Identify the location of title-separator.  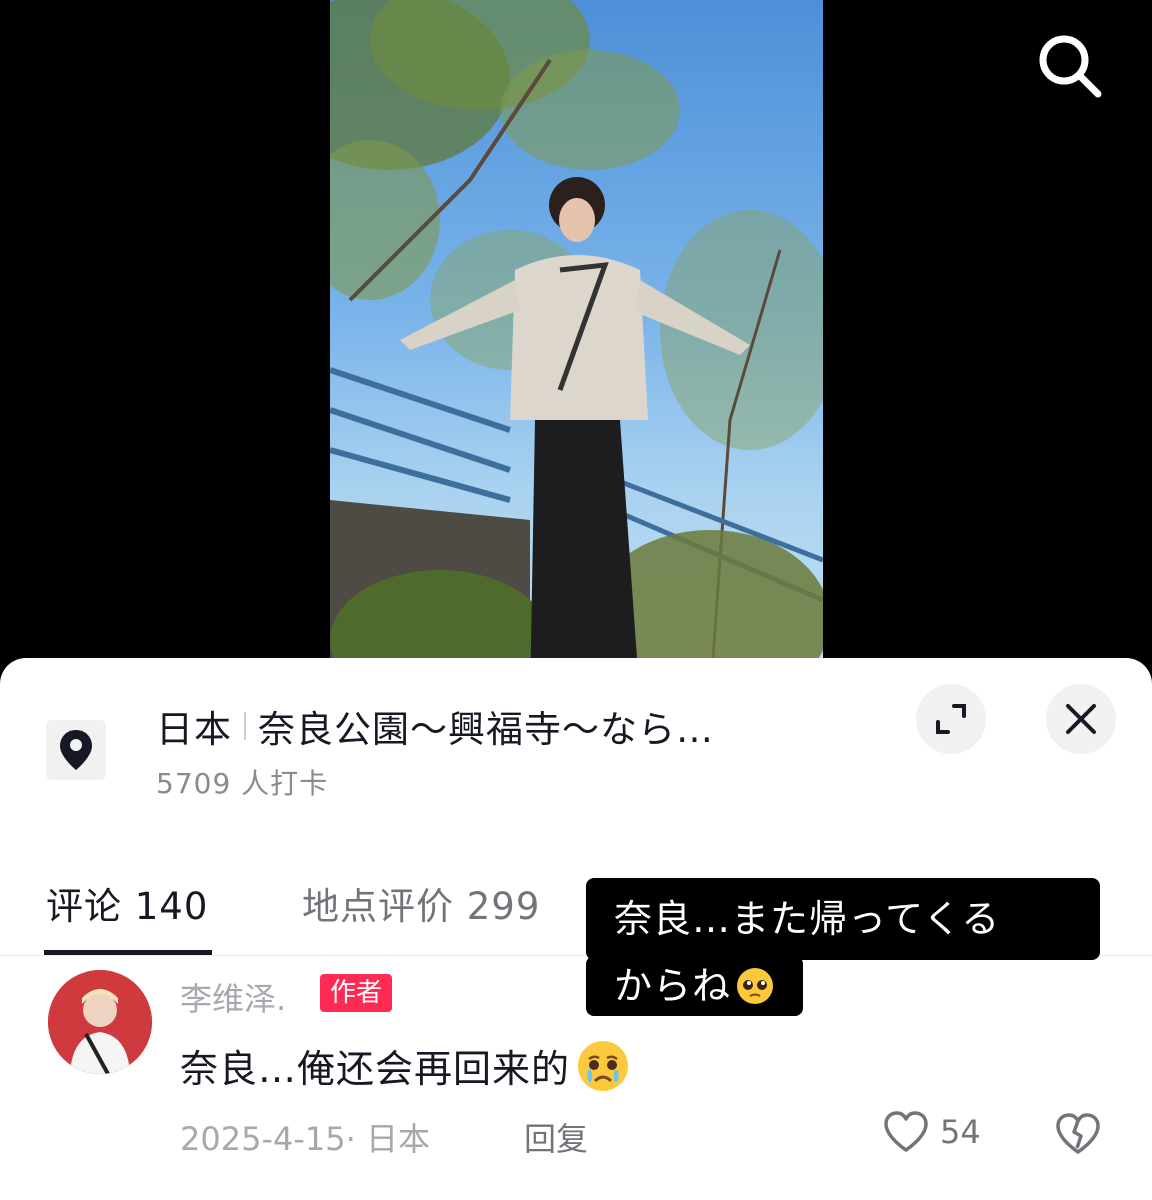
(245, 726).